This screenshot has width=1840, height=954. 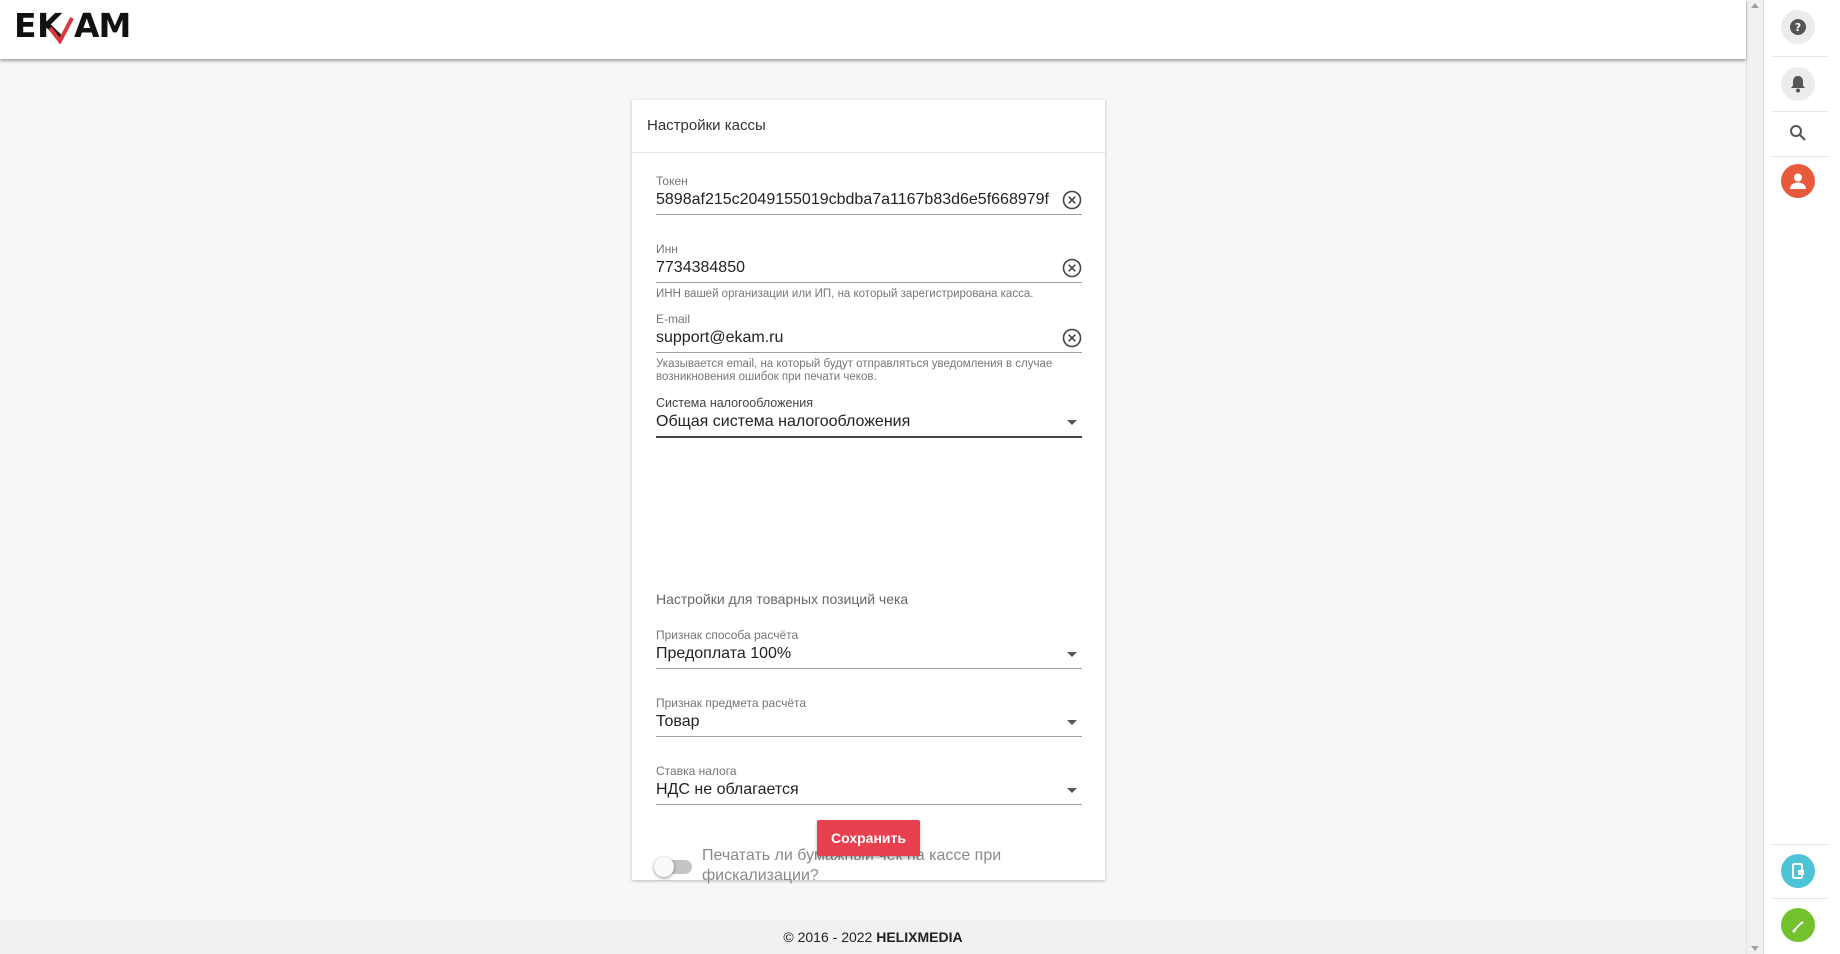 What do you see at coordinates (782, 599) in the screenshot?
I see `items-settings-heading: Настройки для товарных позиций чека` at bounding box center [782, 599].